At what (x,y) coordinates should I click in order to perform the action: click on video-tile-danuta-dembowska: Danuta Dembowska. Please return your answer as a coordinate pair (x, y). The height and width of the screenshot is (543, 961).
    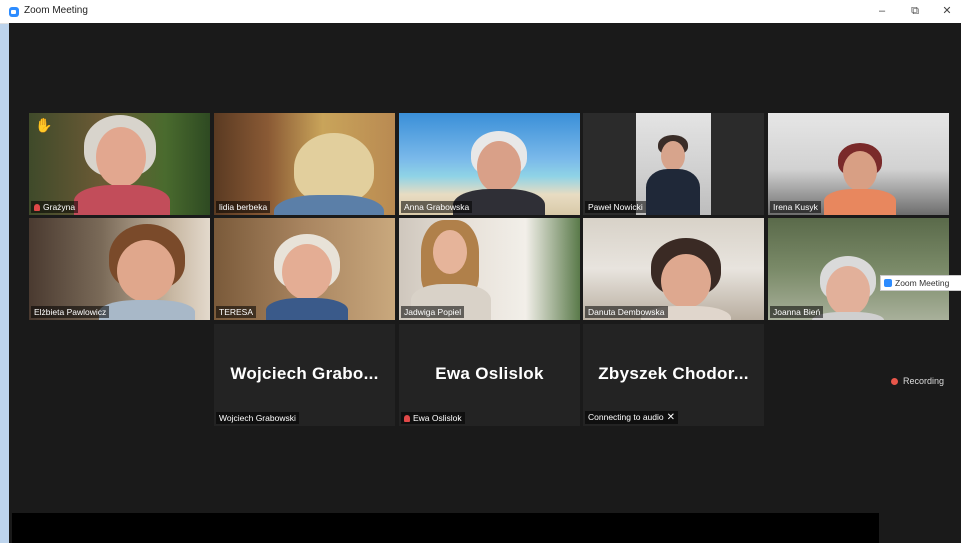
    Looking at the image, I should click on (673, 269).